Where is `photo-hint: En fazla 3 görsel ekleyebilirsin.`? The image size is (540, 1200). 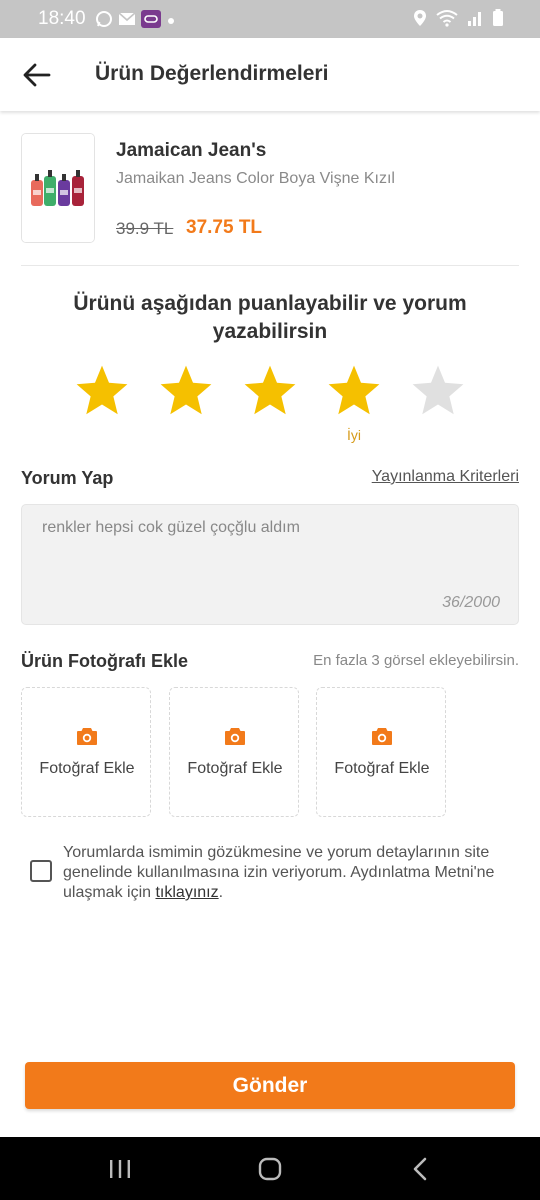
photo-hint: En fazla 3 görsel ekleyebilirsin. is located at coordinates (416, 660).